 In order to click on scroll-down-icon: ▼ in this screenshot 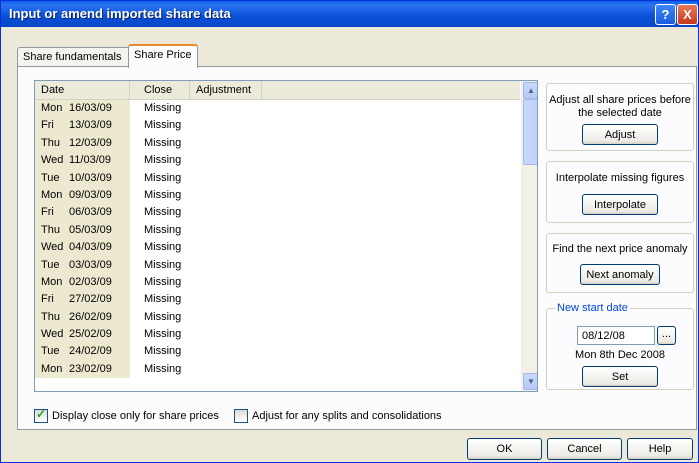, I will do `click(530, 381)`.